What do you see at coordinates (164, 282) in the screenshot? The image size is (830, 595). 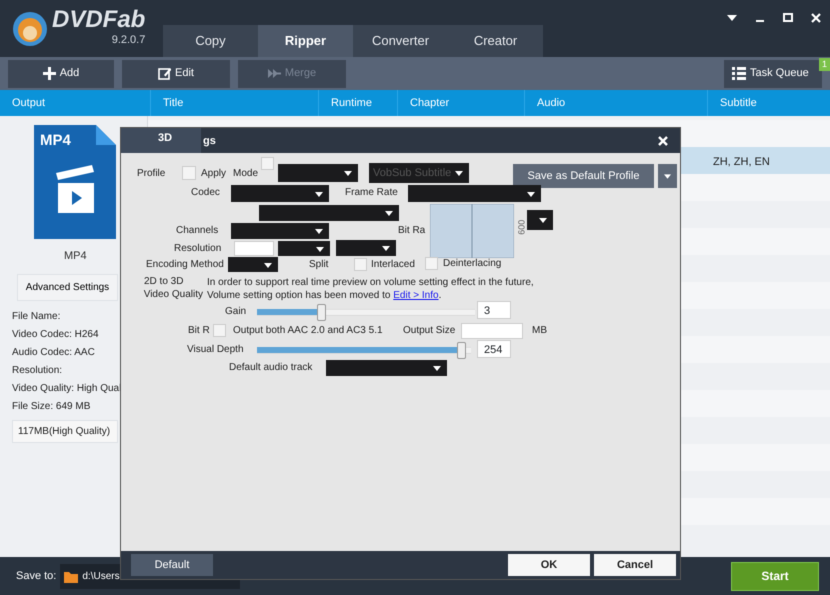 I see `field-label: 2D to 3D` at bounding box center [164, 282].